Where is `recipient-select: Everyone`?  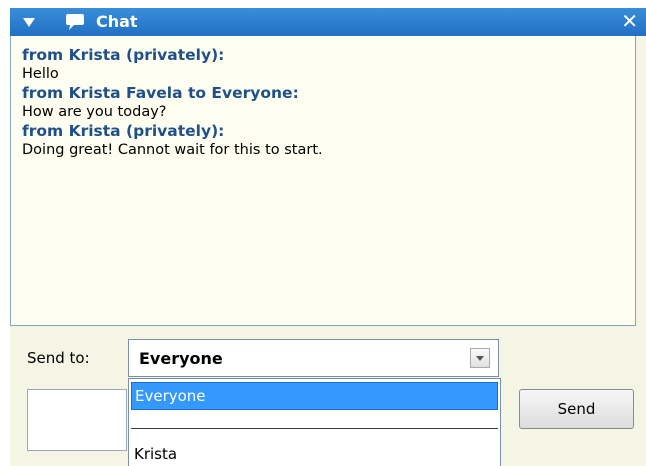
recipient-select: Everyone is located at coordinates (313, 358).